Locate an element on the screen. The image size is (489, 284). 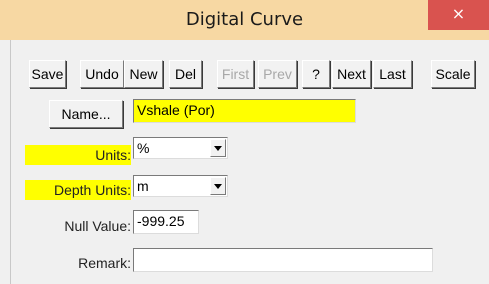
prev-button: Prev is located at coordinates (277, 74).